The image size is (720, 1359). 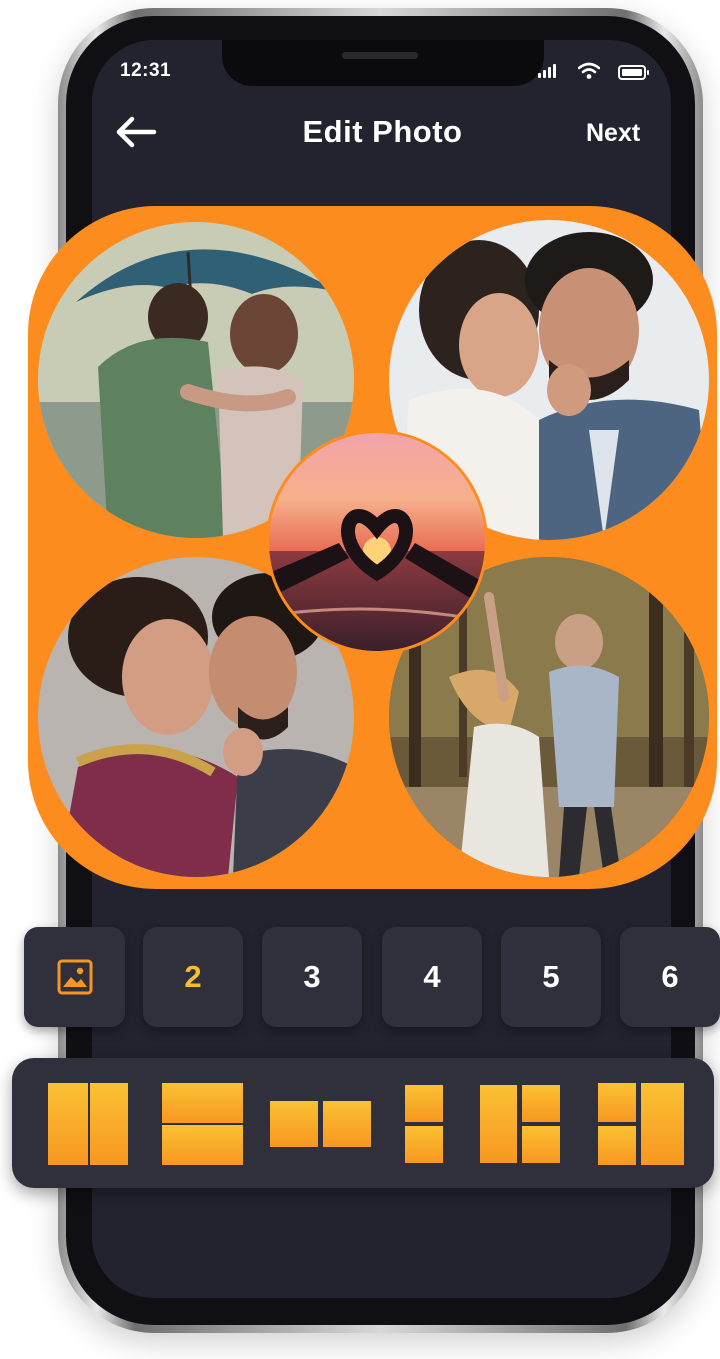 I want to click on layout-two-left-one-large, so click(x=641, y=1124).